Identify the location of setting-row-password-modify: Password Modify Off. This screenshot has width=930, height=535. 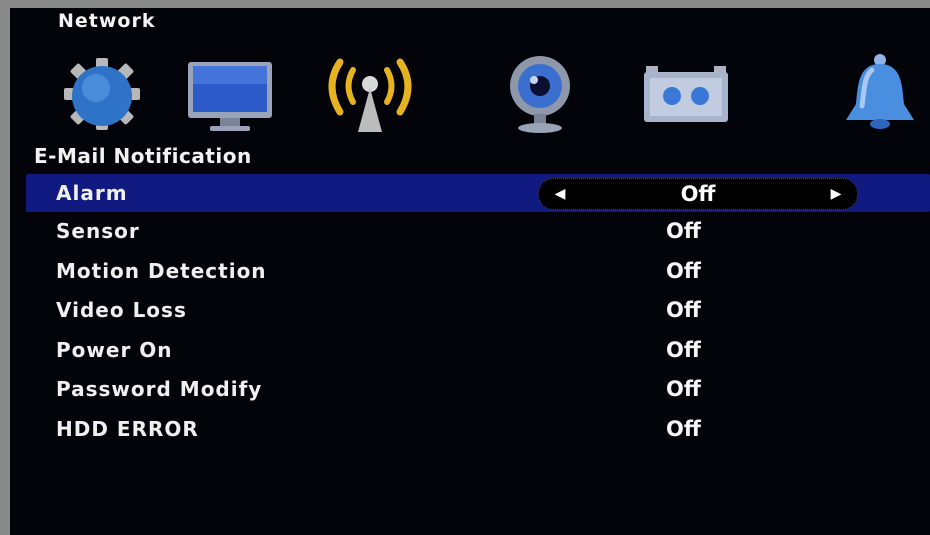
(470, 390).